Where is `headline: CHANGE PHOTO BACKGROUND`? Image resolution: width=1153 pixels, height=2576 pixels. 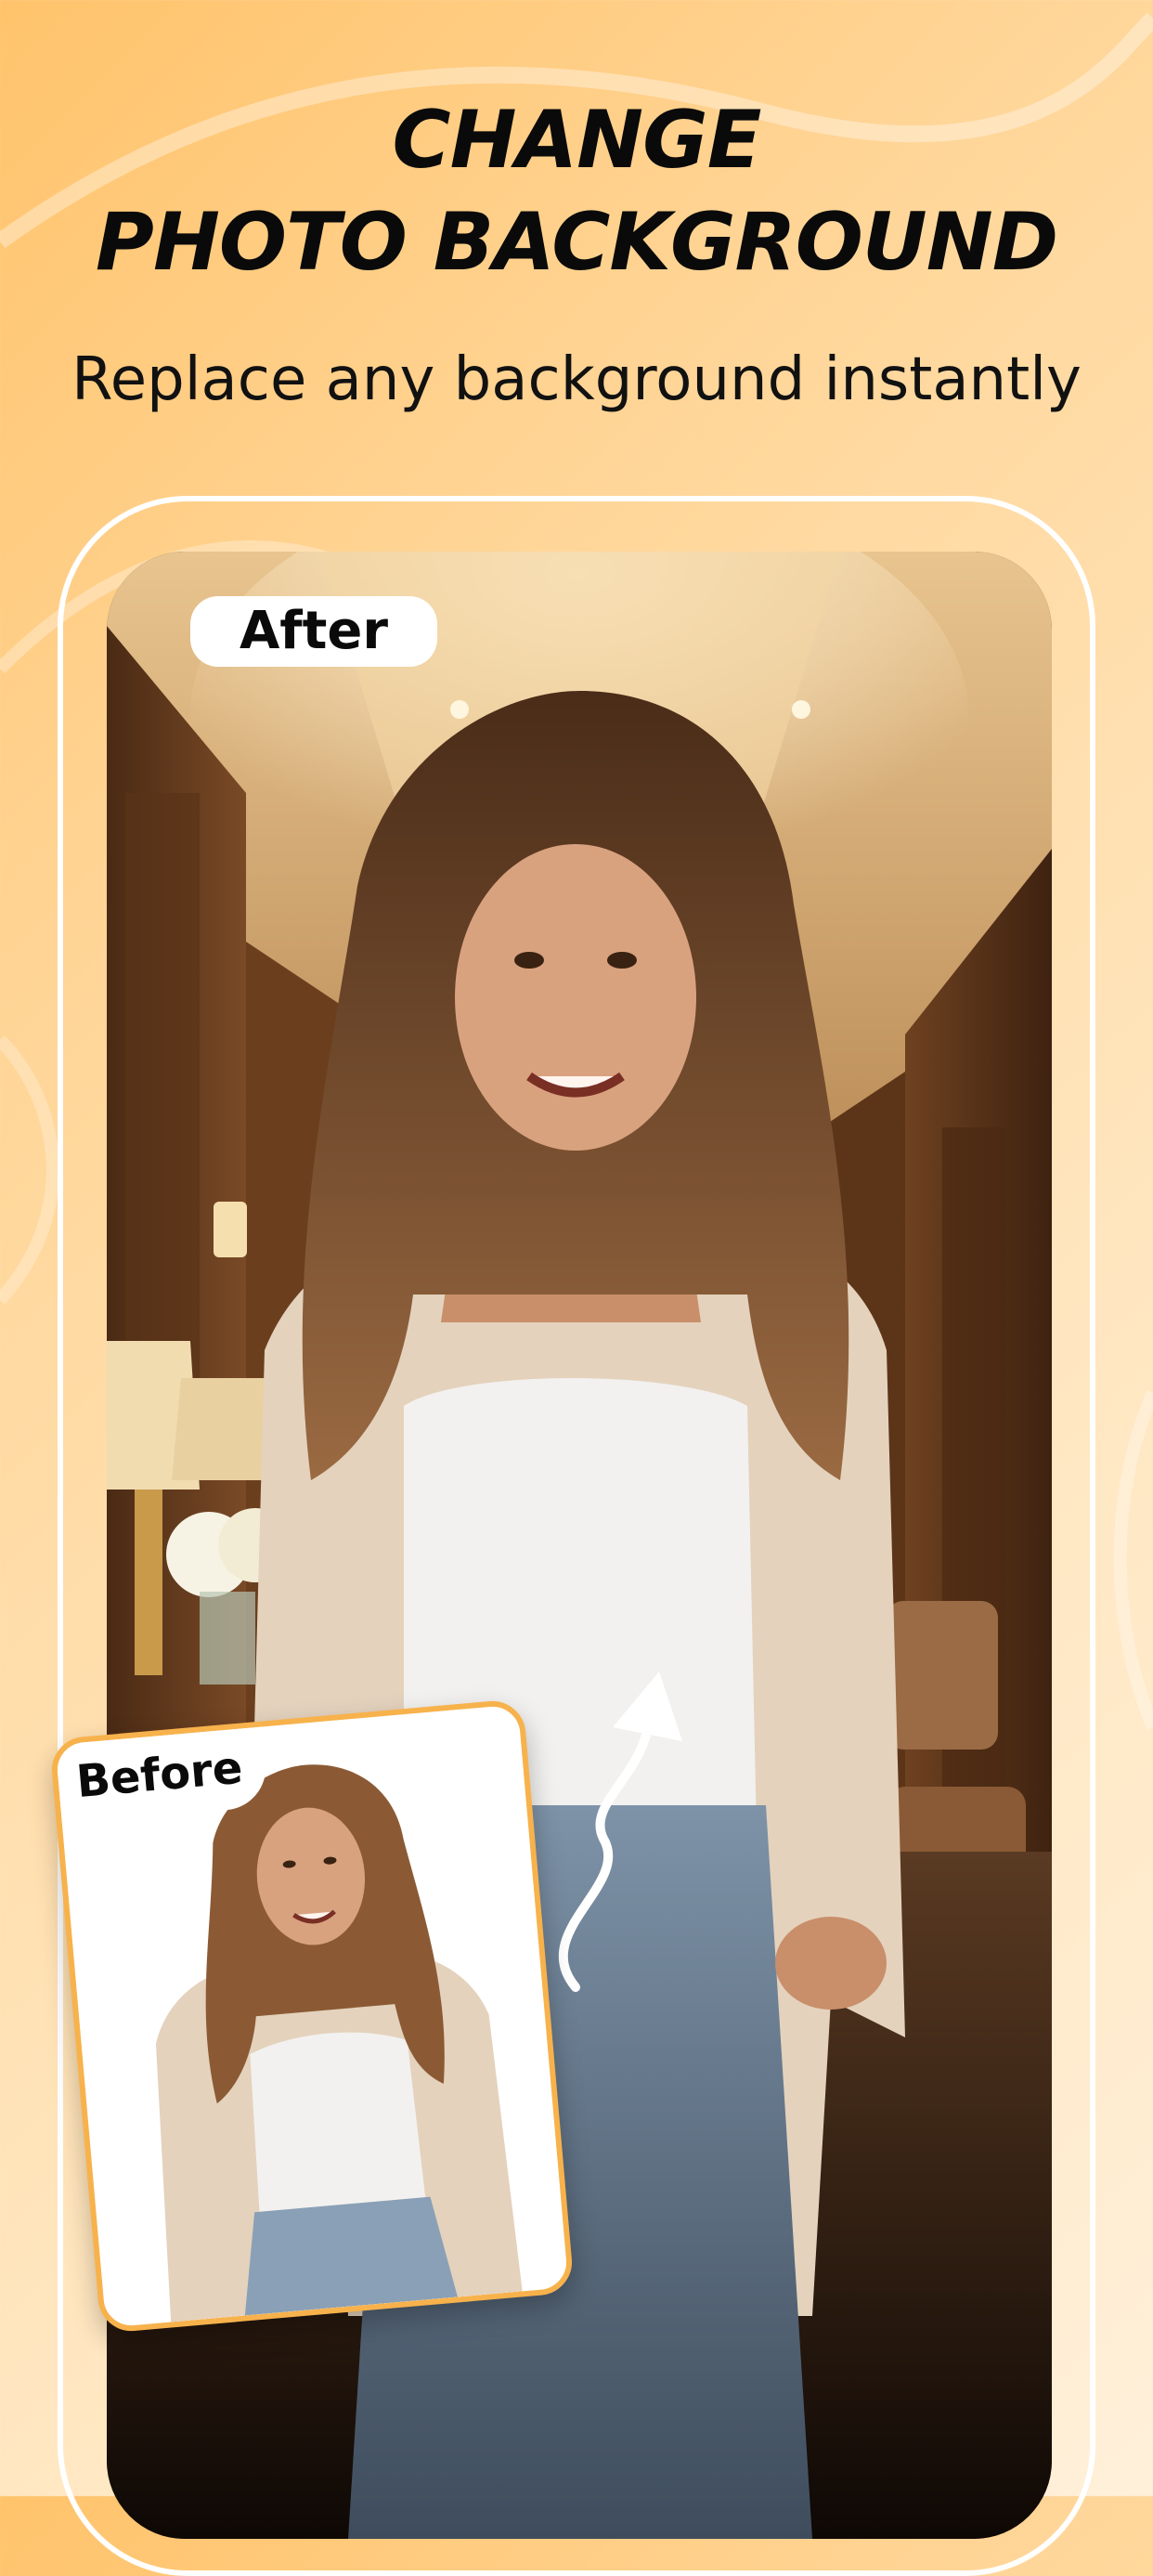
headline: CHANGE PHOTO BACKGROUND is located at coordinates (576, 191).